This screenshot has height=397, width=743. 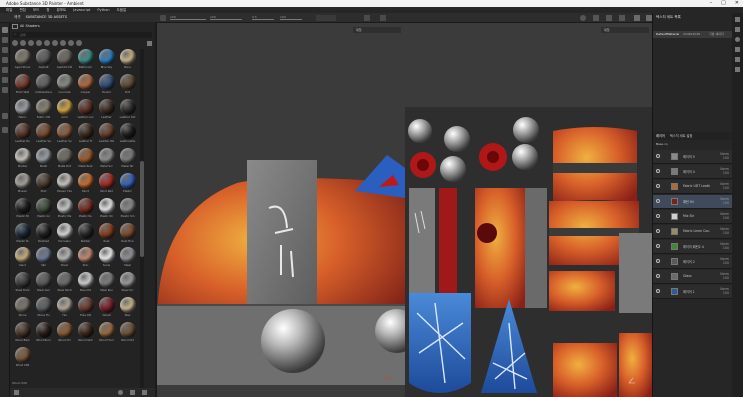 What do you see at coordinates (43, 158) in the screenshot?
I see `material-tile: Metal` at bounding box center [43, 158].